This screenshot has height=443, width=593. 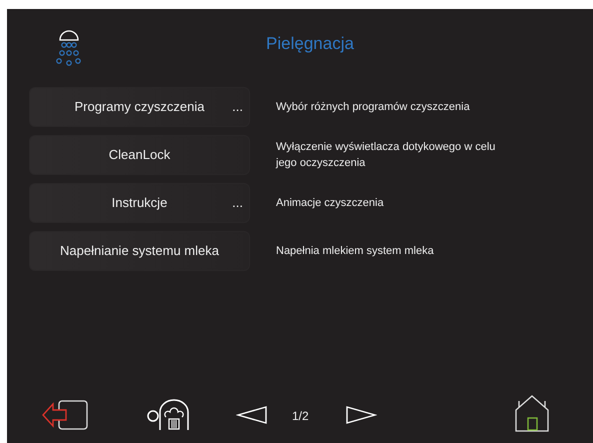 I want to click on item-description: Wybór różnych programów czyszczenia, so click(x=373, y=107).